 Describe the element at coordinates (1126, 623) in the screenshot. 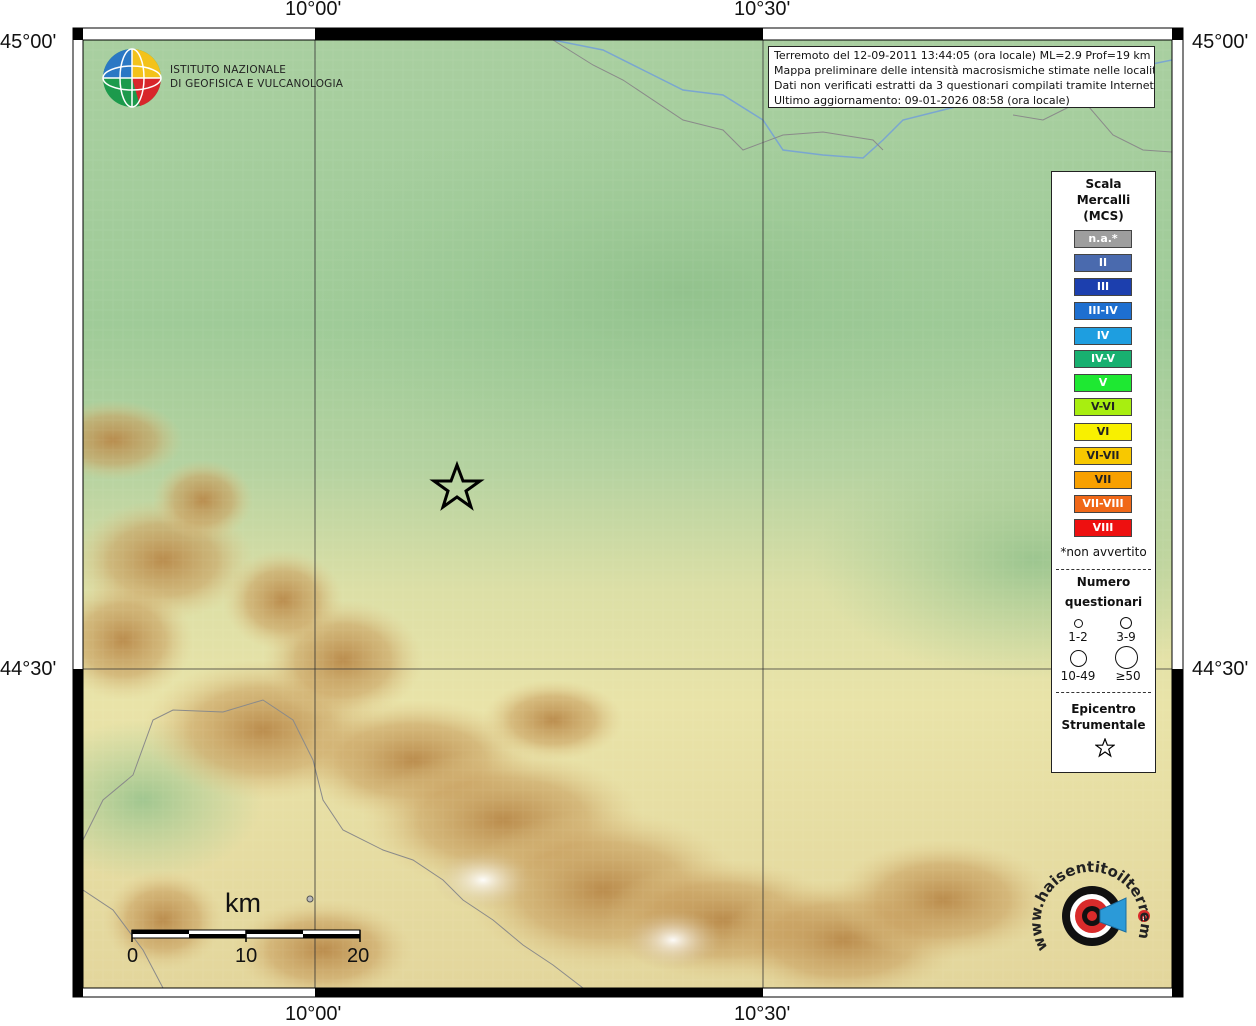

I see `count-circle-medium` at that location.